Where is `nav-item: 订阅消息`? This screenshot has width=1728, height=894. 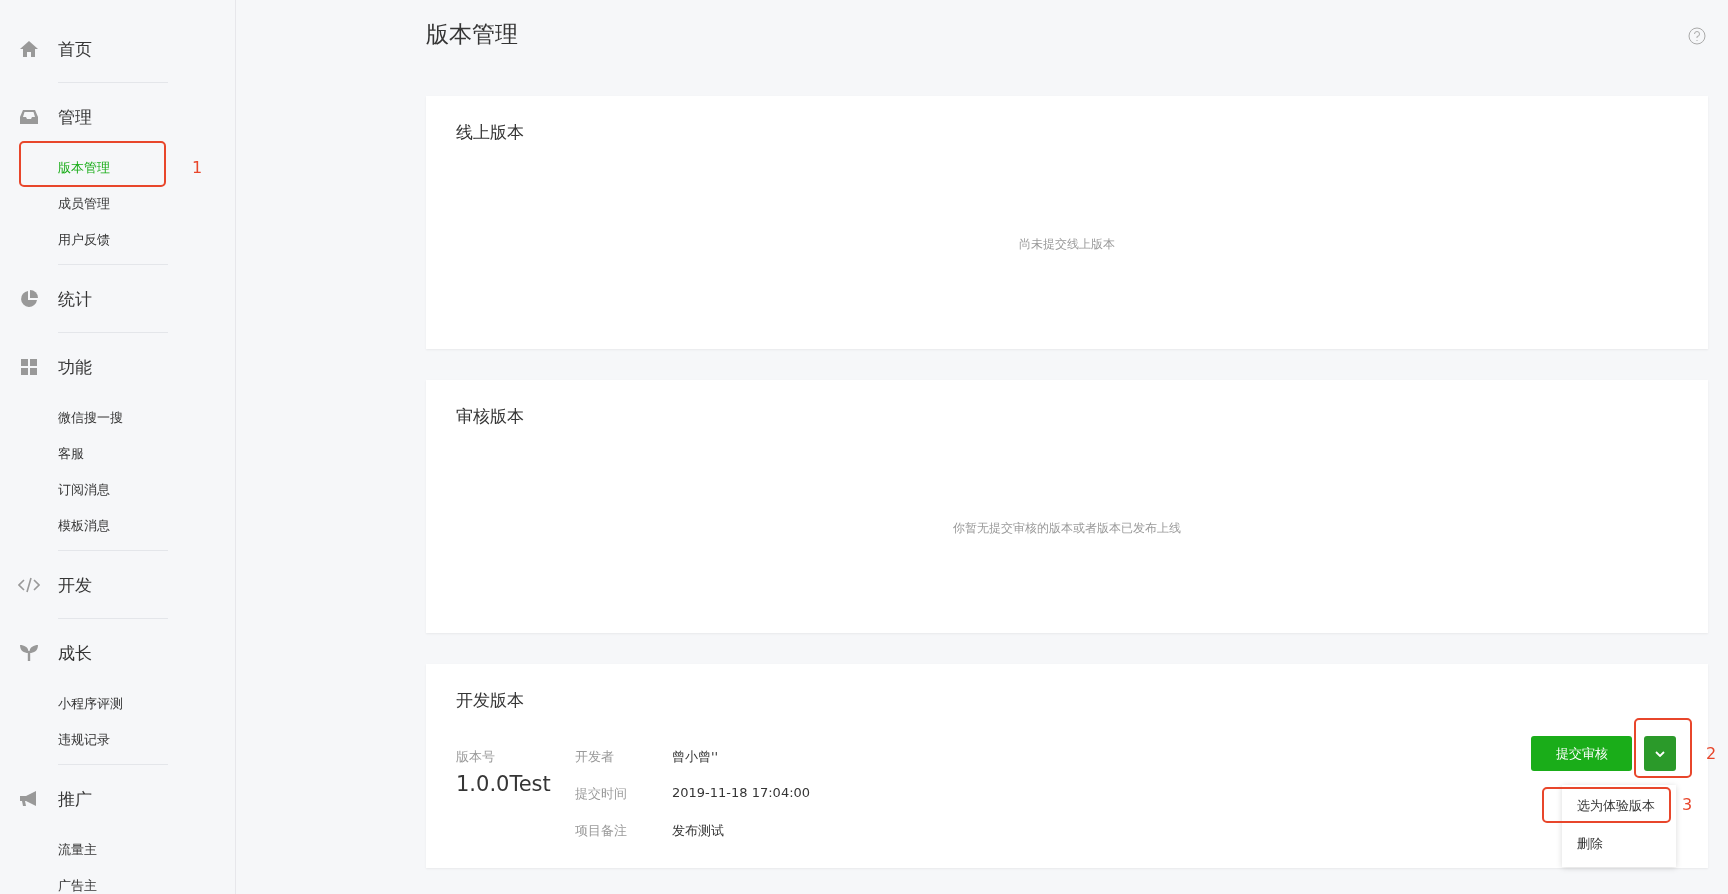 nav-item: 订阅消息 is located at coordinates (84, 490).